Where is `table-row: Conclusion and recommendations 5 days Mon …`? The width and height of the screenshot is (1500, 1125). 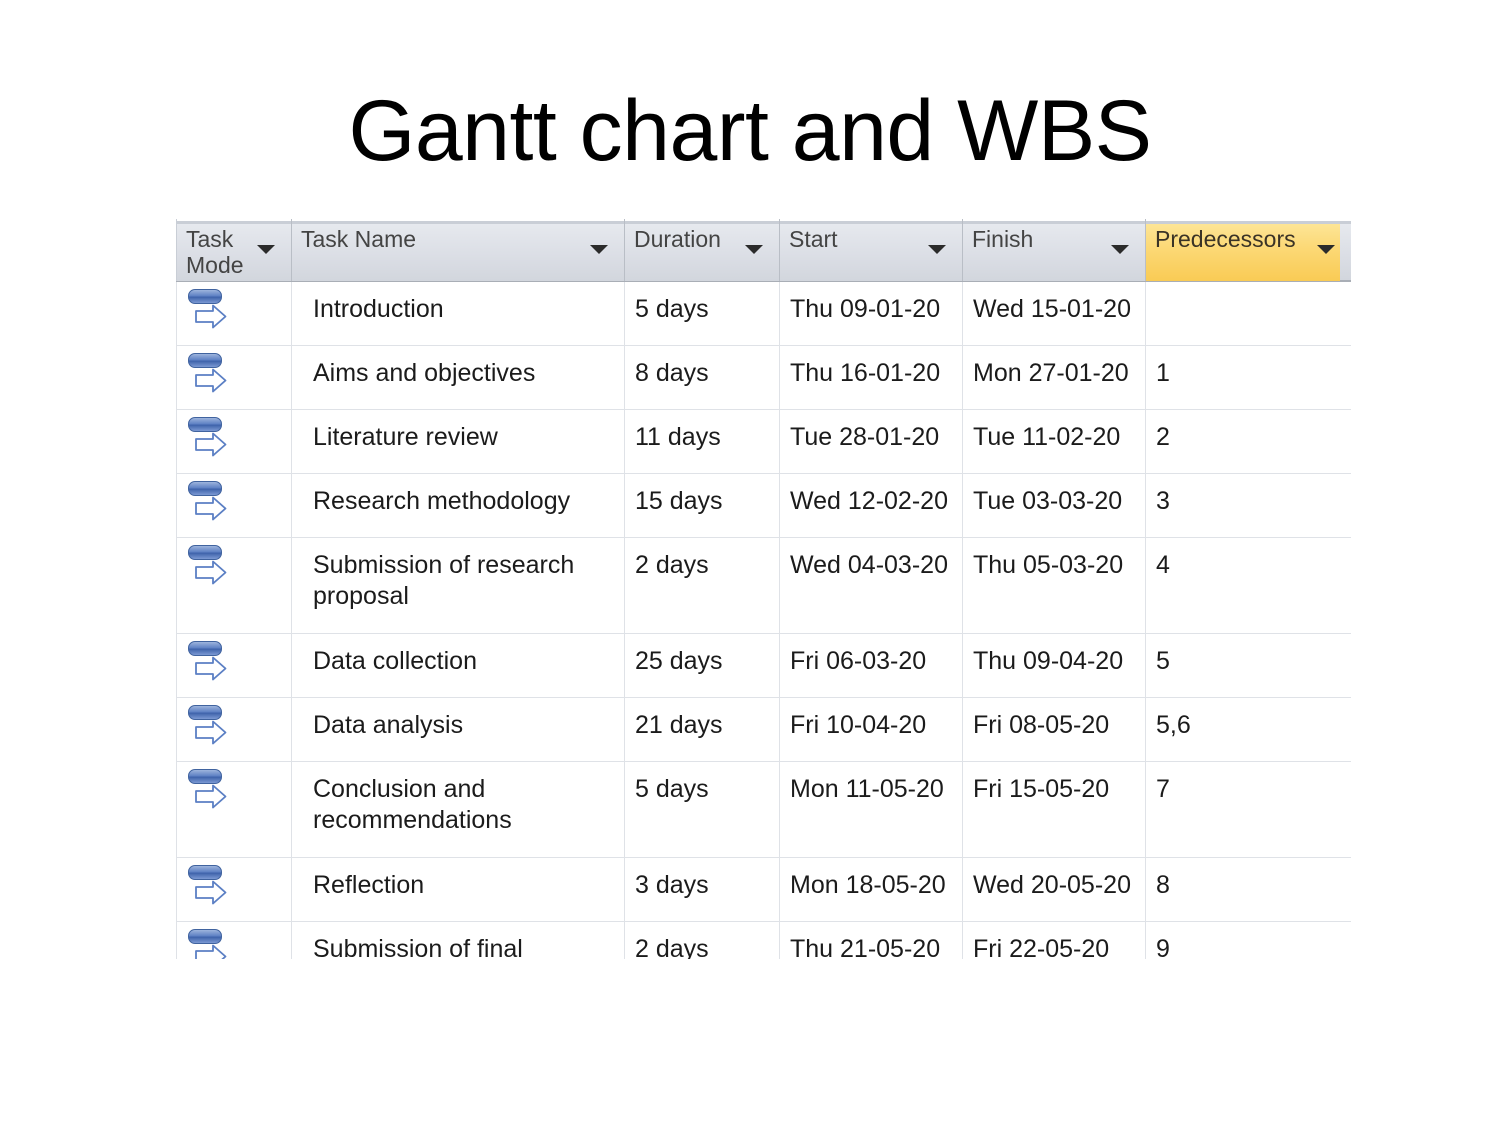
table-row: Conclusion and recommendations 5 days Mon … is located at coordinates (763, 809).